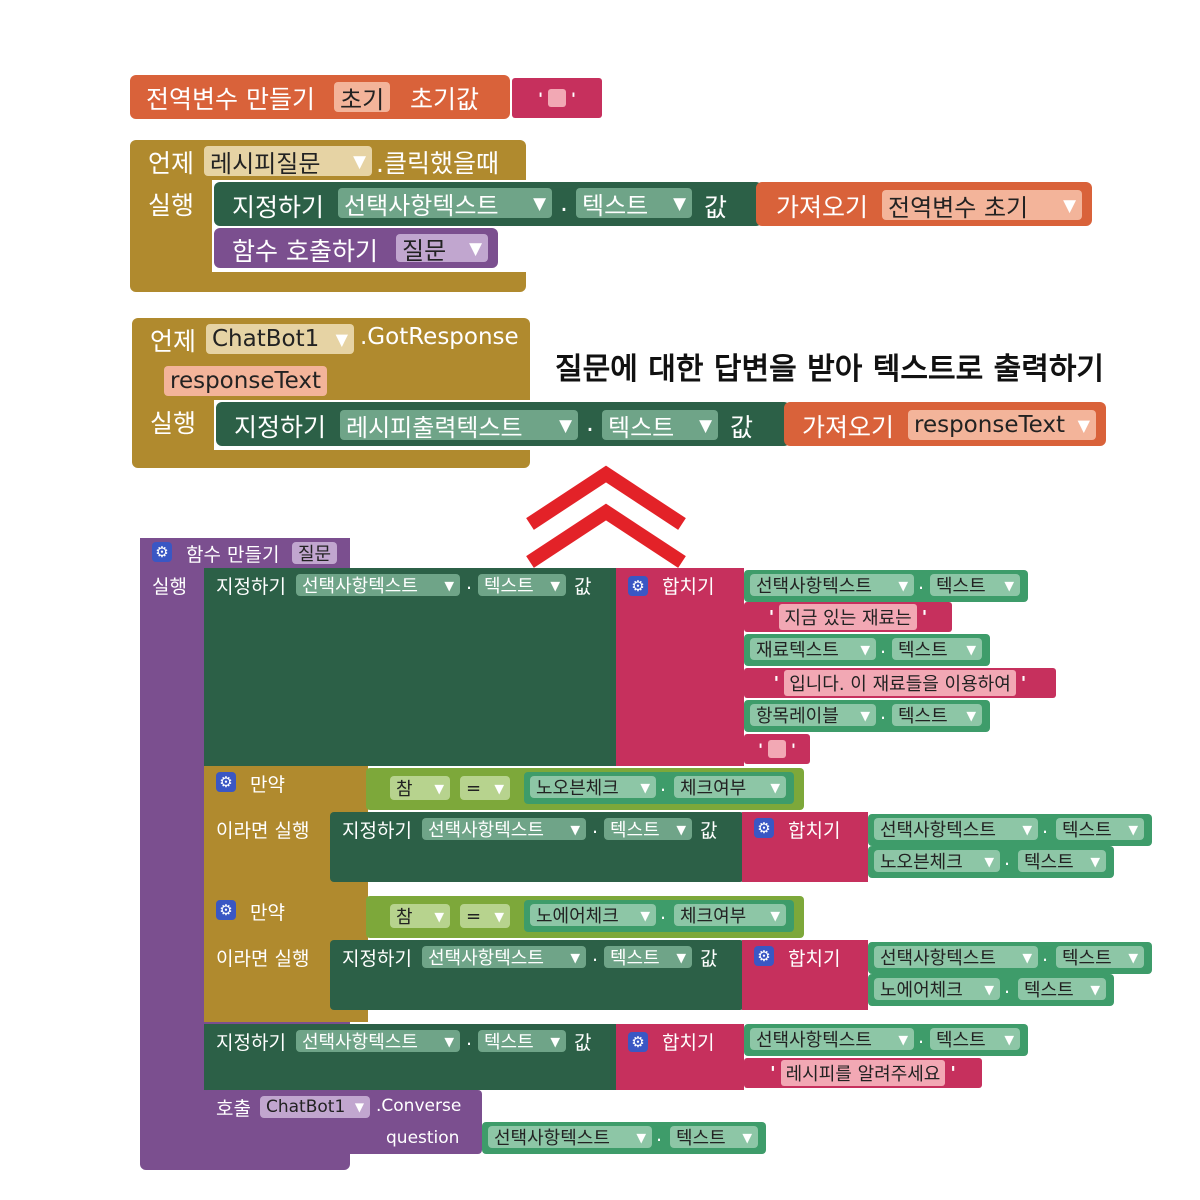 The image size is (1200, 1200). Describe the element at coordinates (975, 585) in the screenshot. I see `join1-a-prop: 텍스트 ▼` at that location.